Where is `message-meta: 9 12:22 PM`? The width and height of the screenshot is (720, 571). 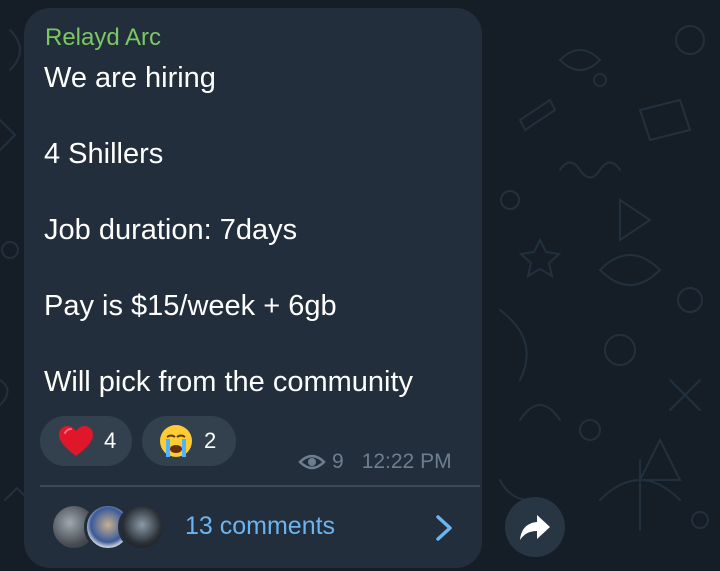
message-meta: 9 12:22 PM is located at coordinates (375, 462).